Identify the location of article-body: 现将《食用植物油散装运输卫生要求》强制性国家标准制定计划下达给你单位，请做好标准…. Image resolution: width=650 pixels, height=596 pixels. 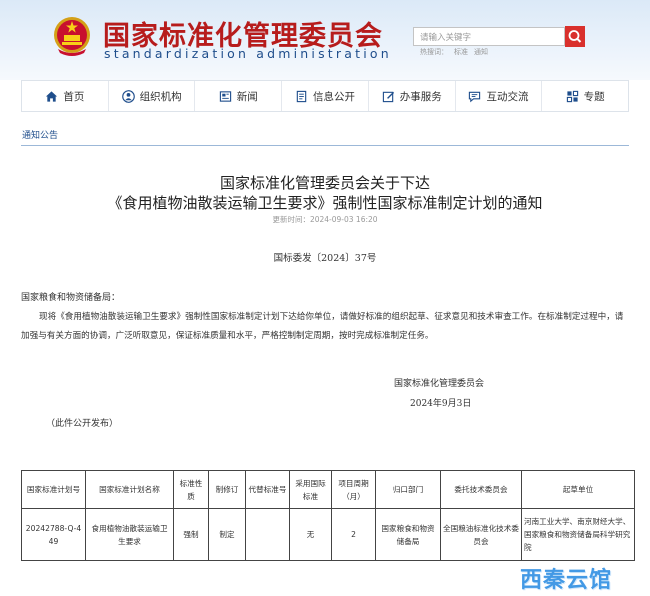
(322, 326).